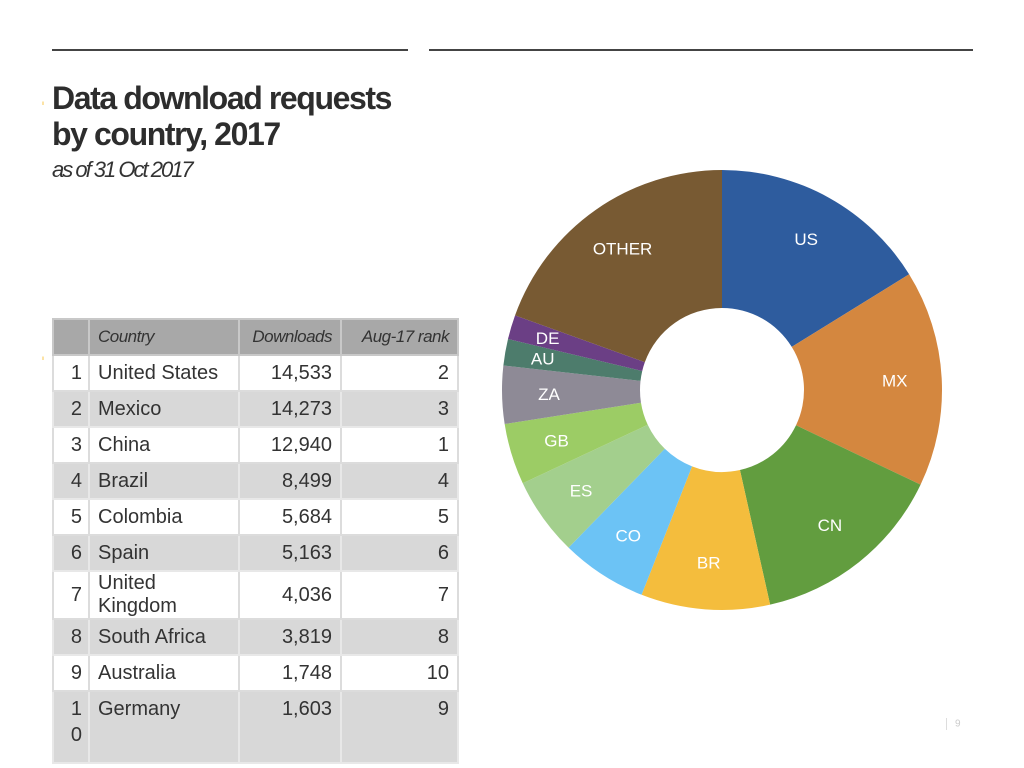 This screenshot has height=768, width=1024. I want to click on row-country: South Africa, so click(164, 637).